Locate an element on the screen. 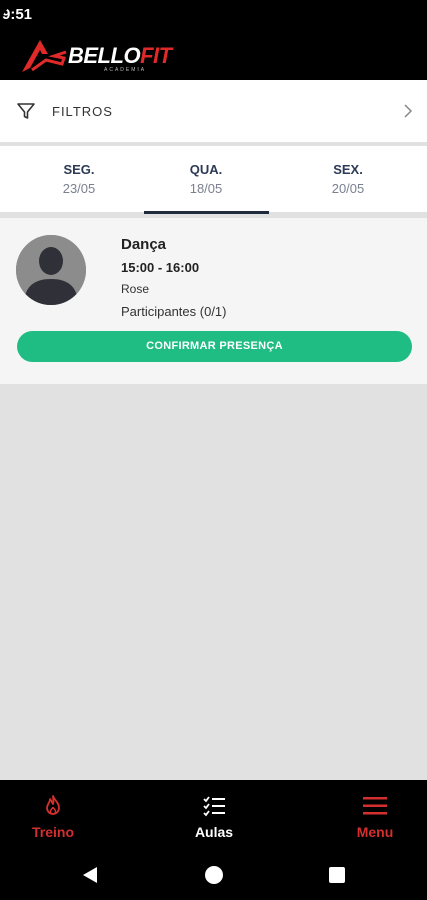  checklist-icon is located at coordinates (214, 806).